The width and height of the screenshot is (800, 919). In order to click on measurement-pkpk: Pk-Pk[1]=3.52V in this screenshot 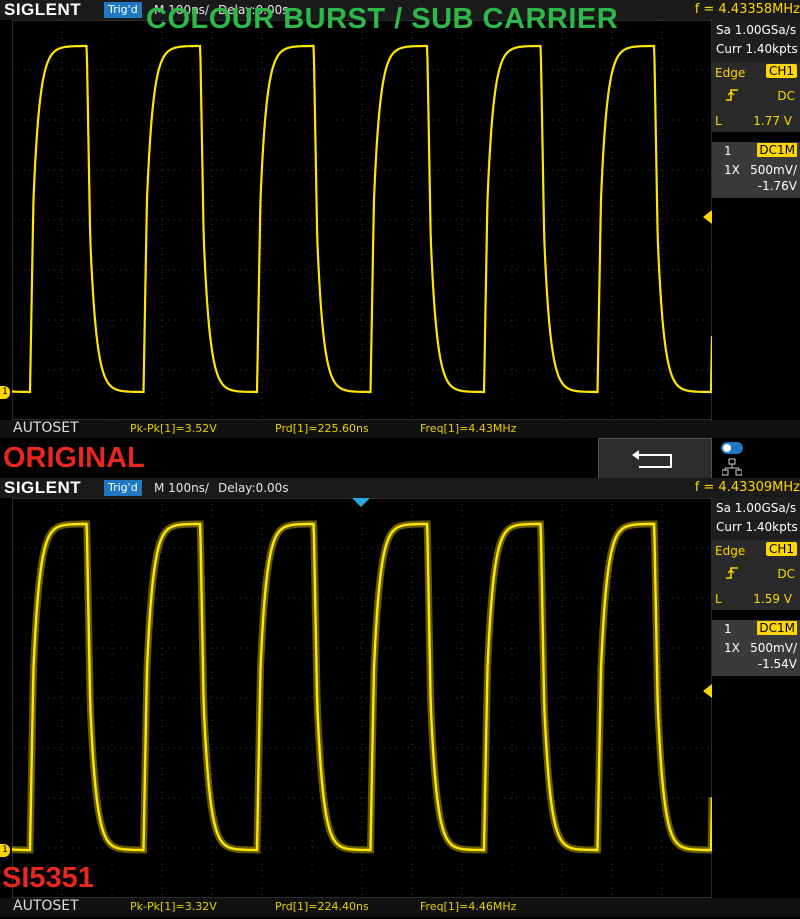, I will do `click(173, 428)`.